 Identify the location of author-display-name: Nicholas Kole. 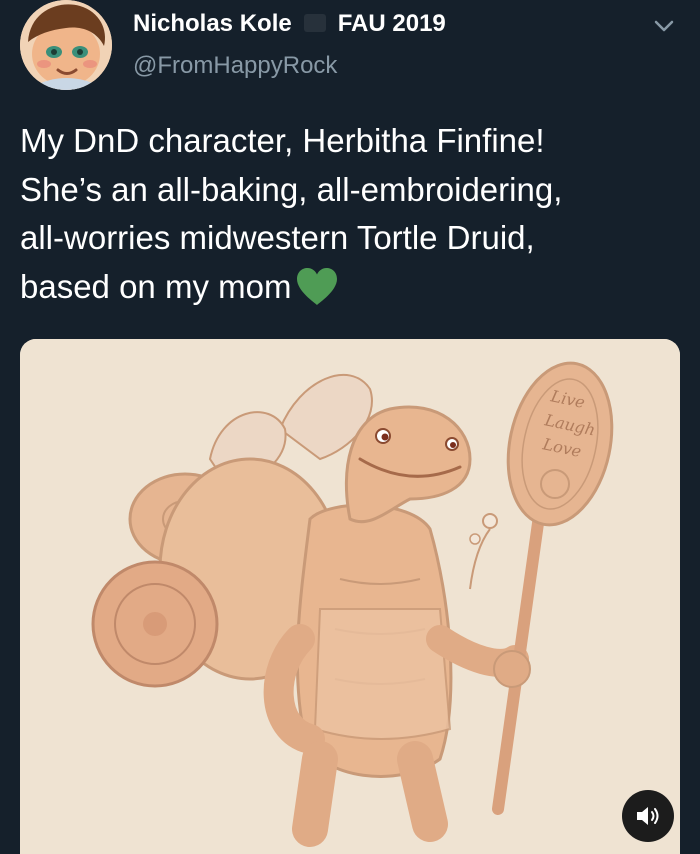
(212, 24).